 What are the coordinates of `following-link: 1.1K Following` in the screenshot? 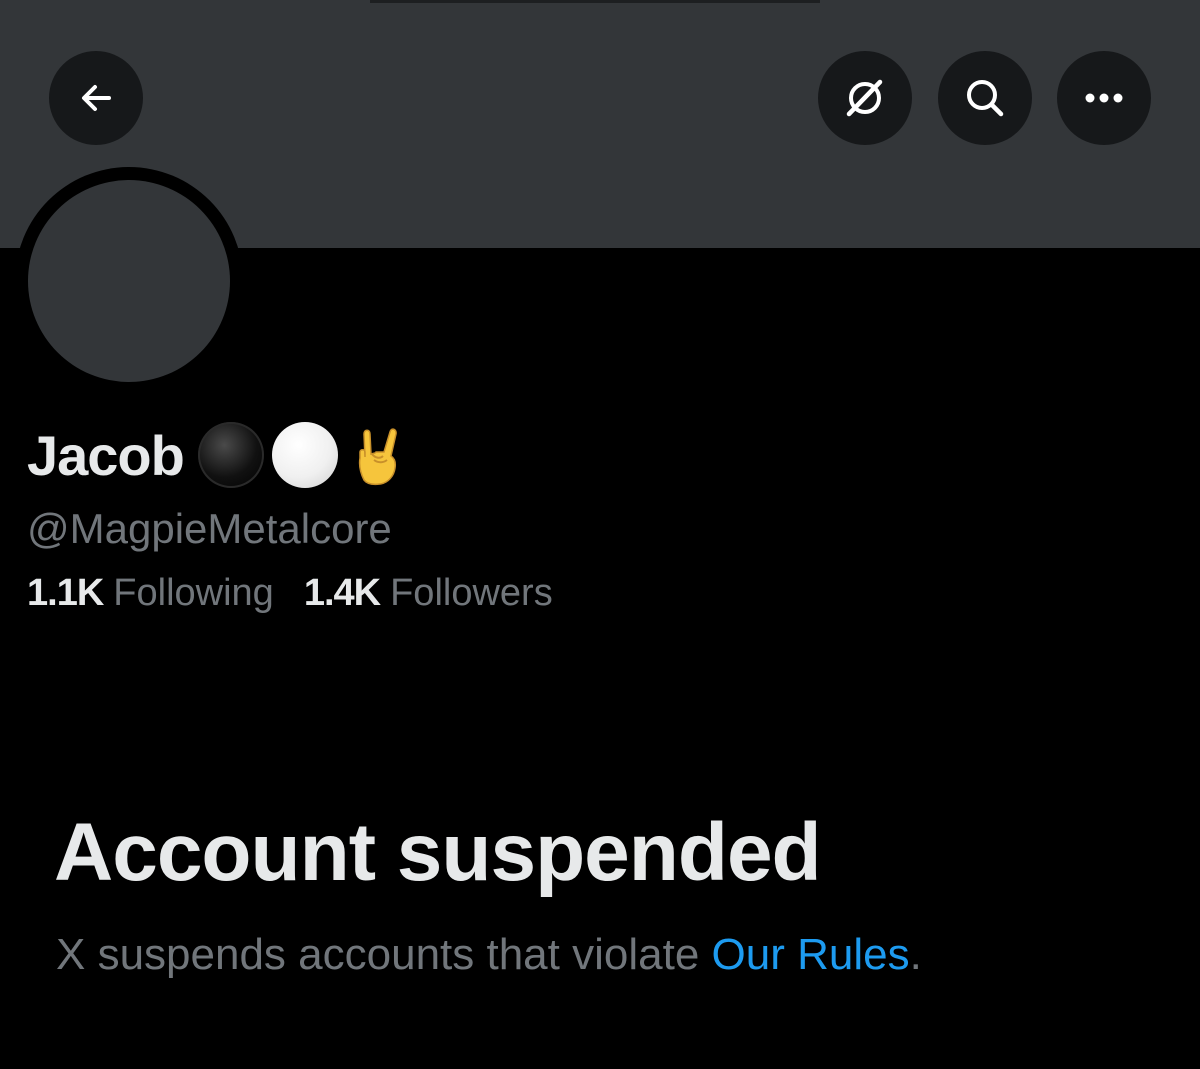 It's located at (150, 593).